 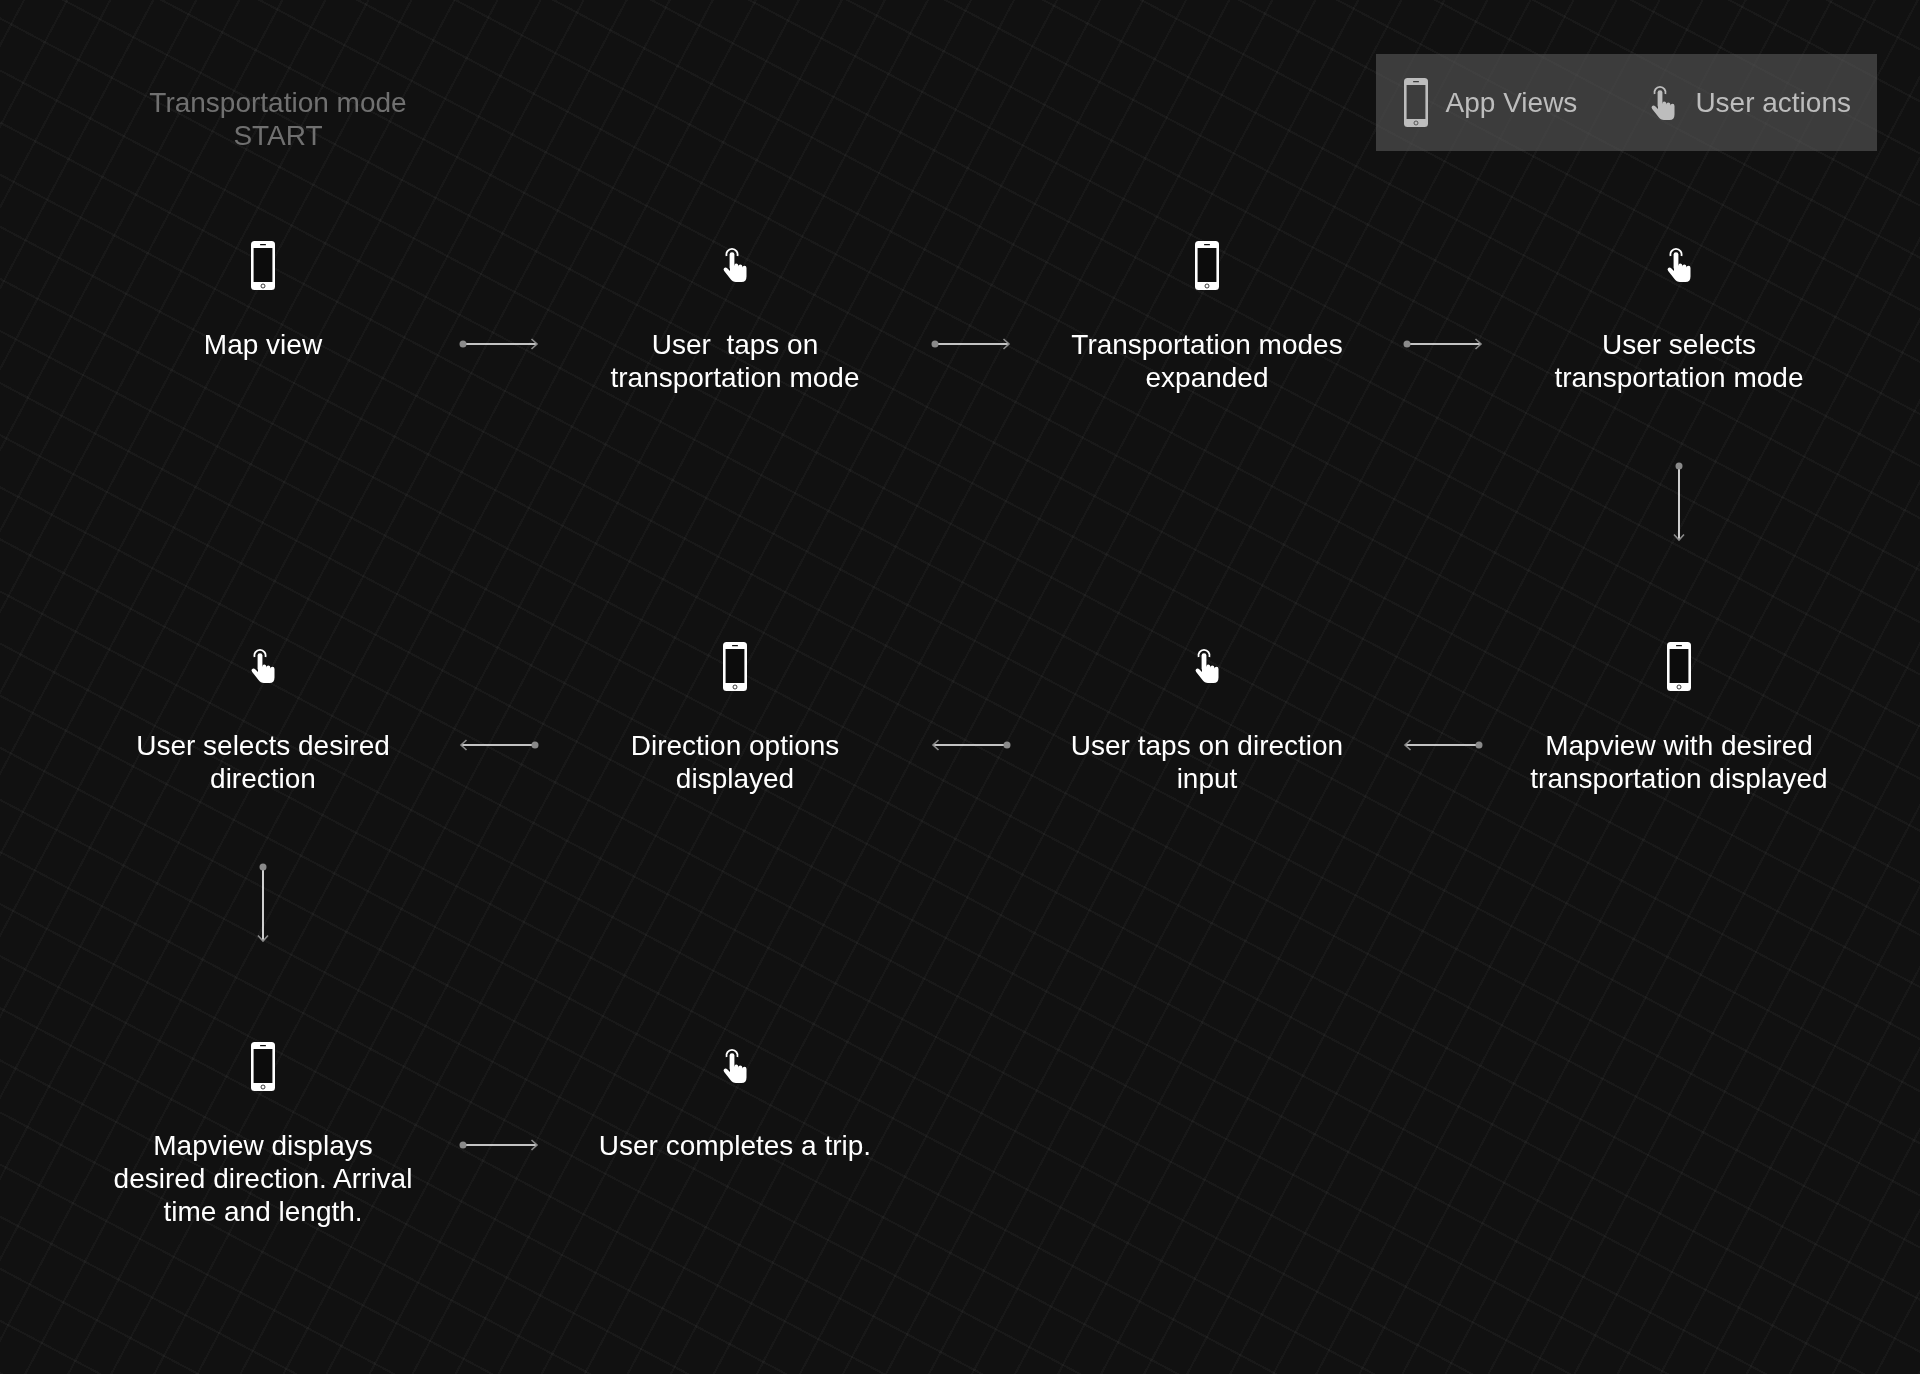 I want to click on legend-label: User actions, so click(x=1773, y=102).